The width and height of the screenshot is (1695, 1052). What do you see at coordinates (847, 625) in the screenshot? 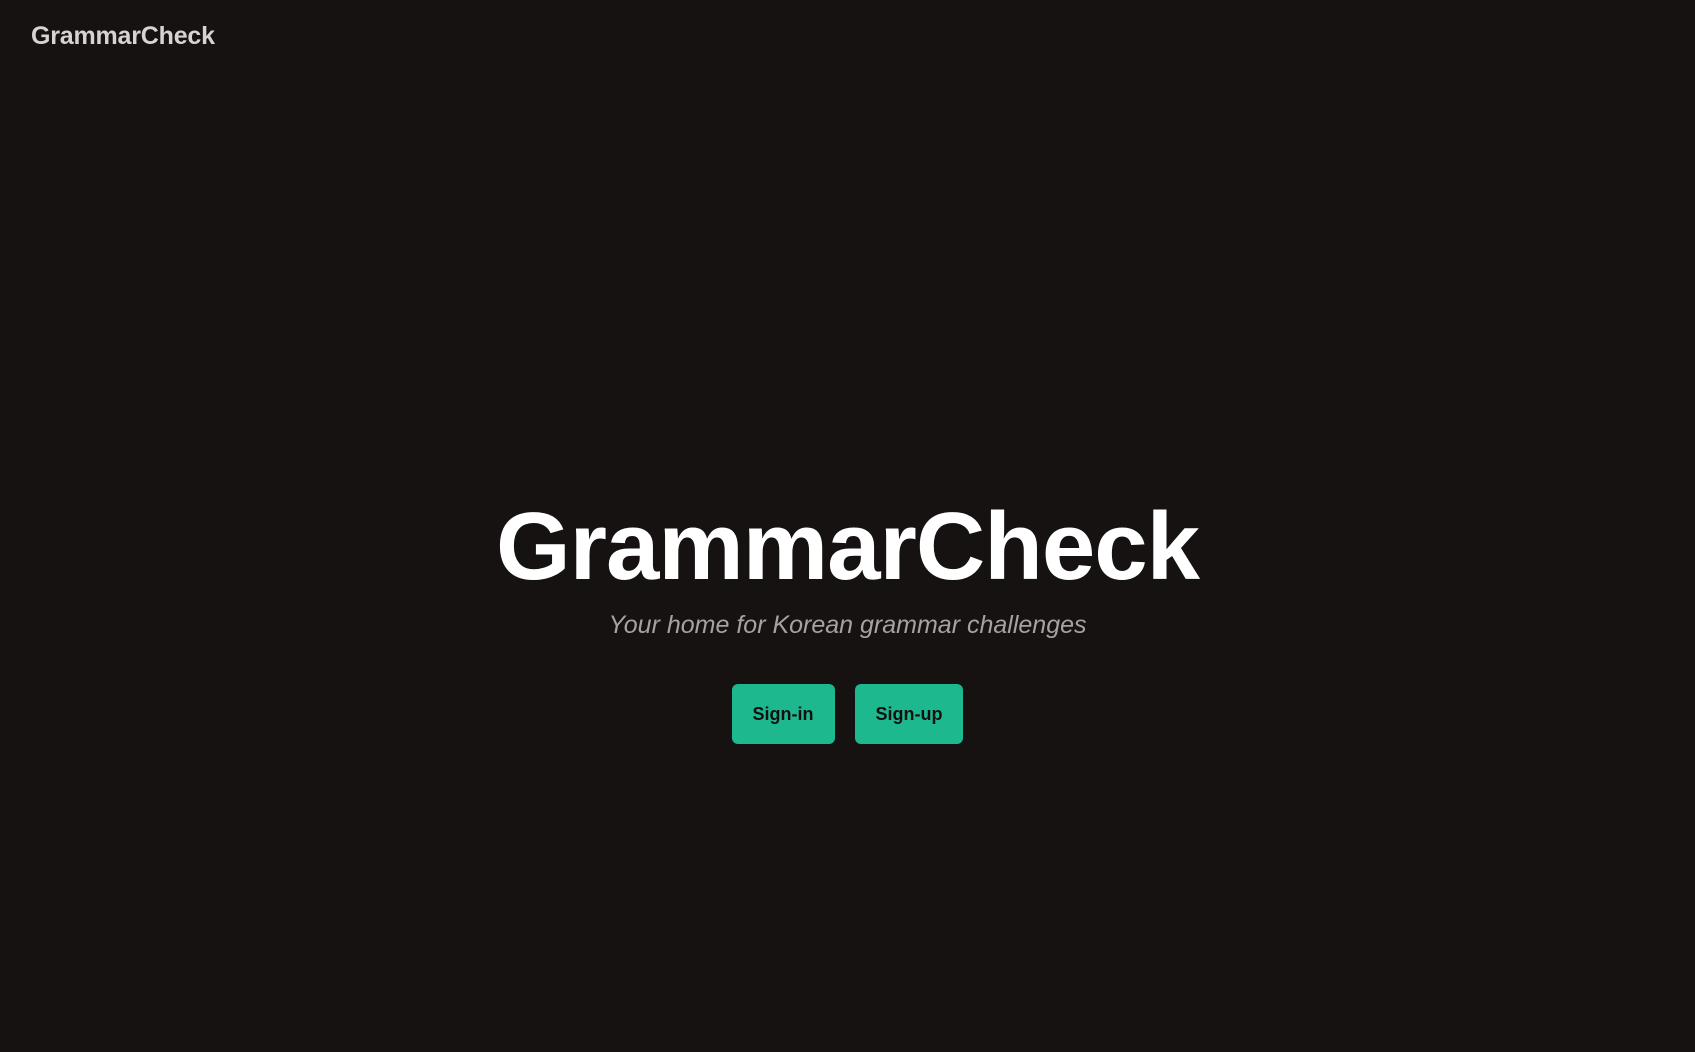
I see `hero-subtitle: Your home for Korean grammar challenges` at bounding box center [847, 625].